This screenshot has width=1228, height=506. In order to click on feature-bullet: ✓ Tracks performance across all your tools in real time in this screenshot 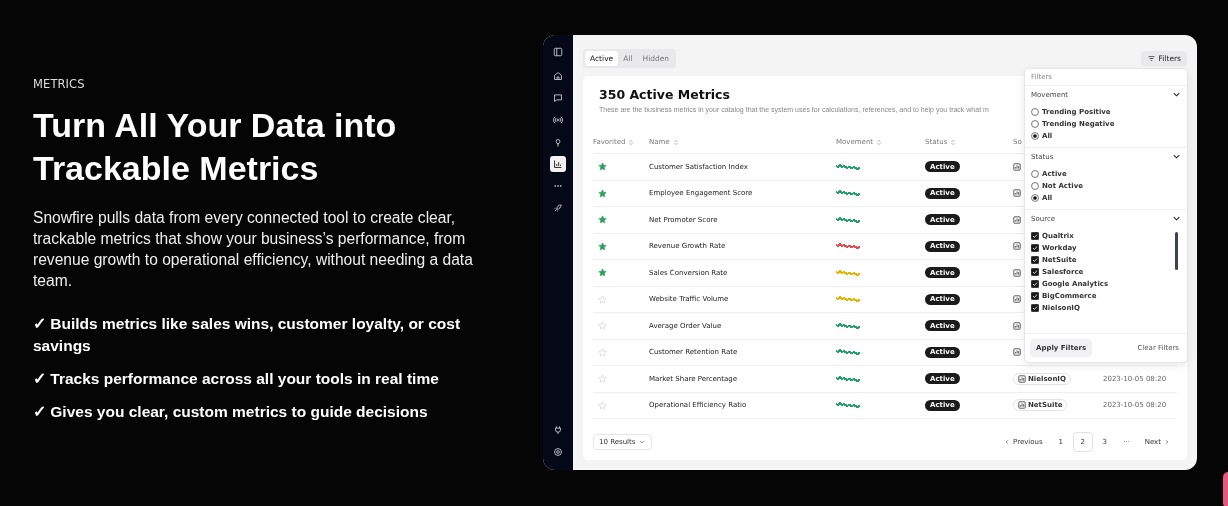, I will do `click(236, 379)`.